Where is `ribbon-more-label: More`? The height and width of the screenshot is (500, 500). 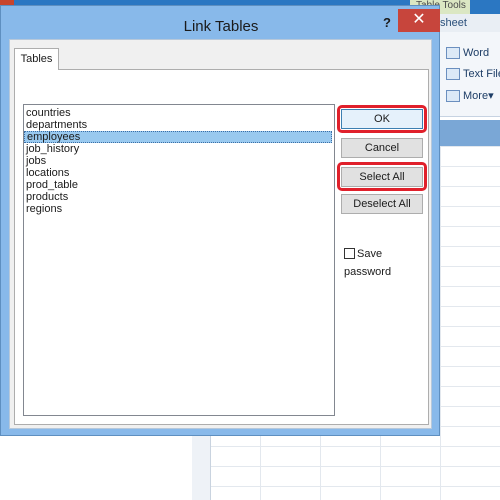
ribbon-more-label: More is located at coordinates (476, 96).